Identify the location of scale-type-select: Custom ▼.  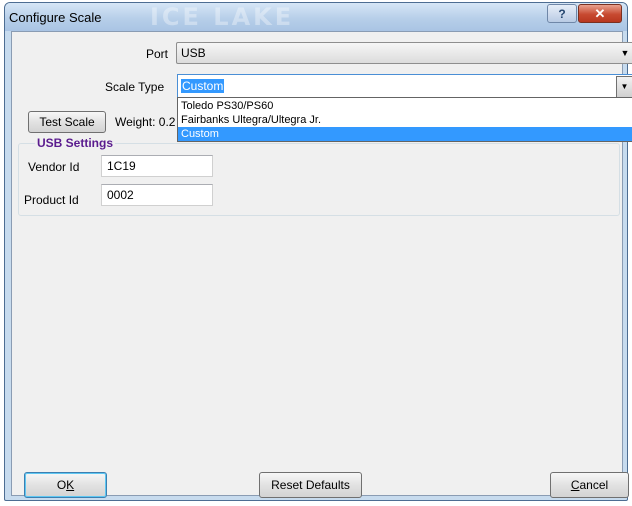
(404, 86).